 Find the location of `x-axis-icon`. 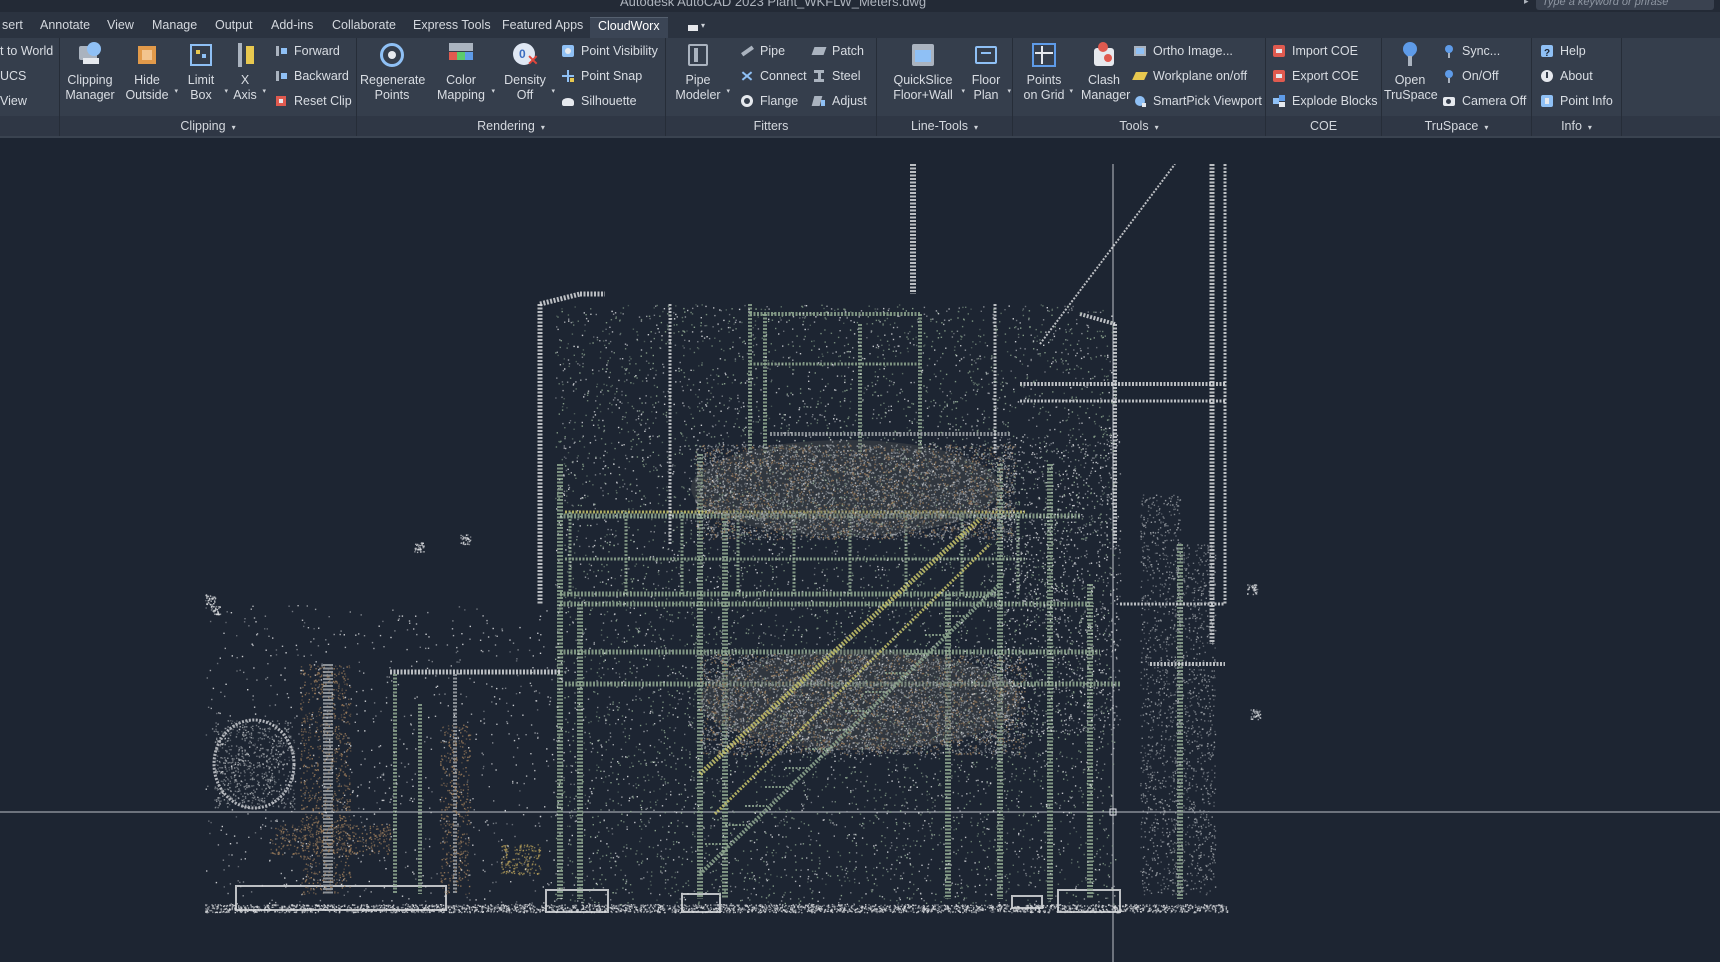

x-axis-icon is located at coordinates (247, 55).